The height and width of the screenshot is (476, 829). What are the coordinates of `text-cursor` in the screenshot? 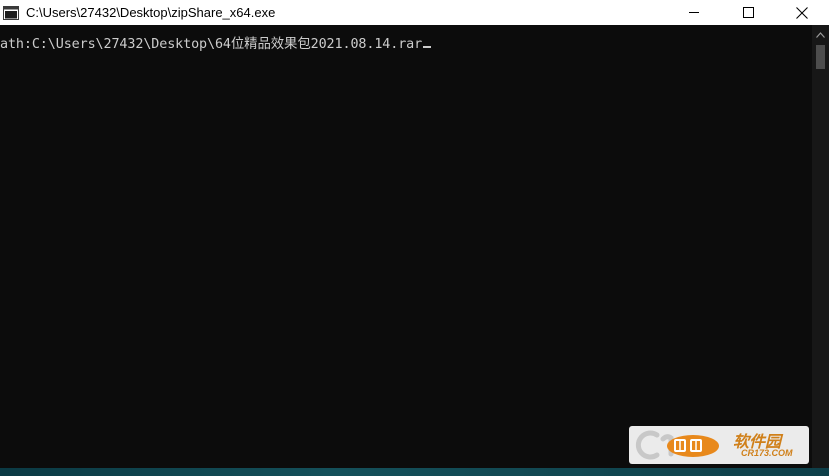 It's located at (427, 47).